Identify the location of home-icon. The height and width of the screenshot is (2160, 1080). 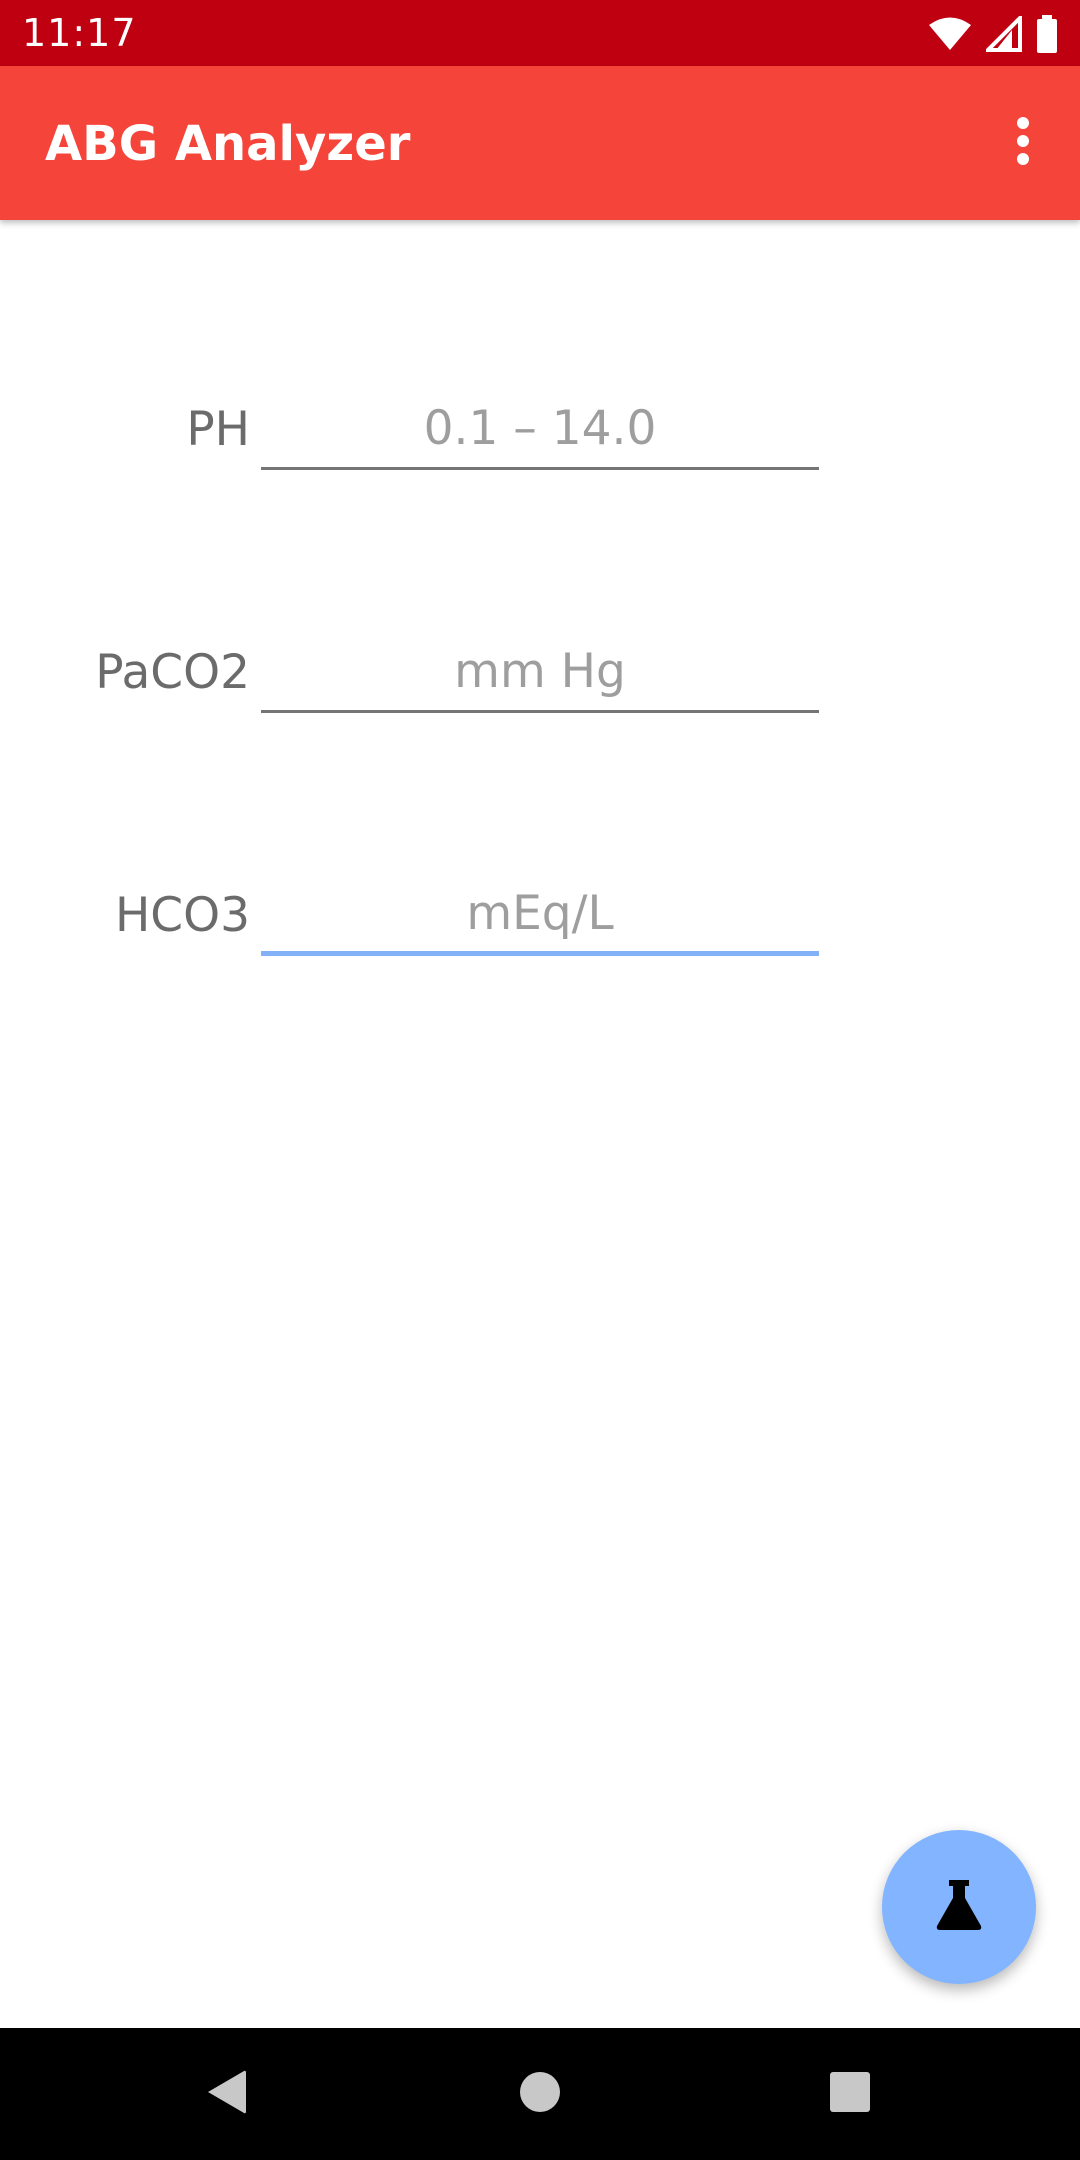
(540, 2094).